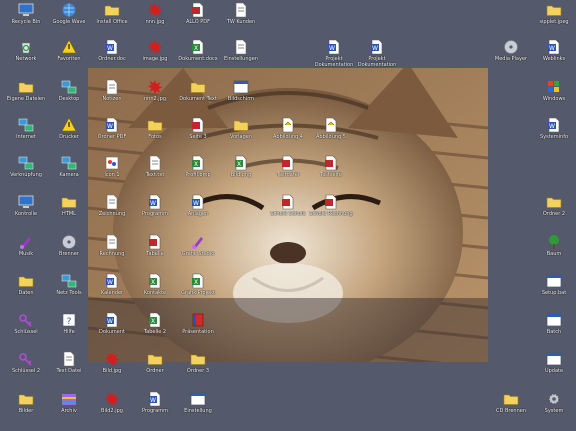 The width and height of the screenshot is (576, 431). I want to click on desktop-icon-windows: Windows, so click(554, 97).